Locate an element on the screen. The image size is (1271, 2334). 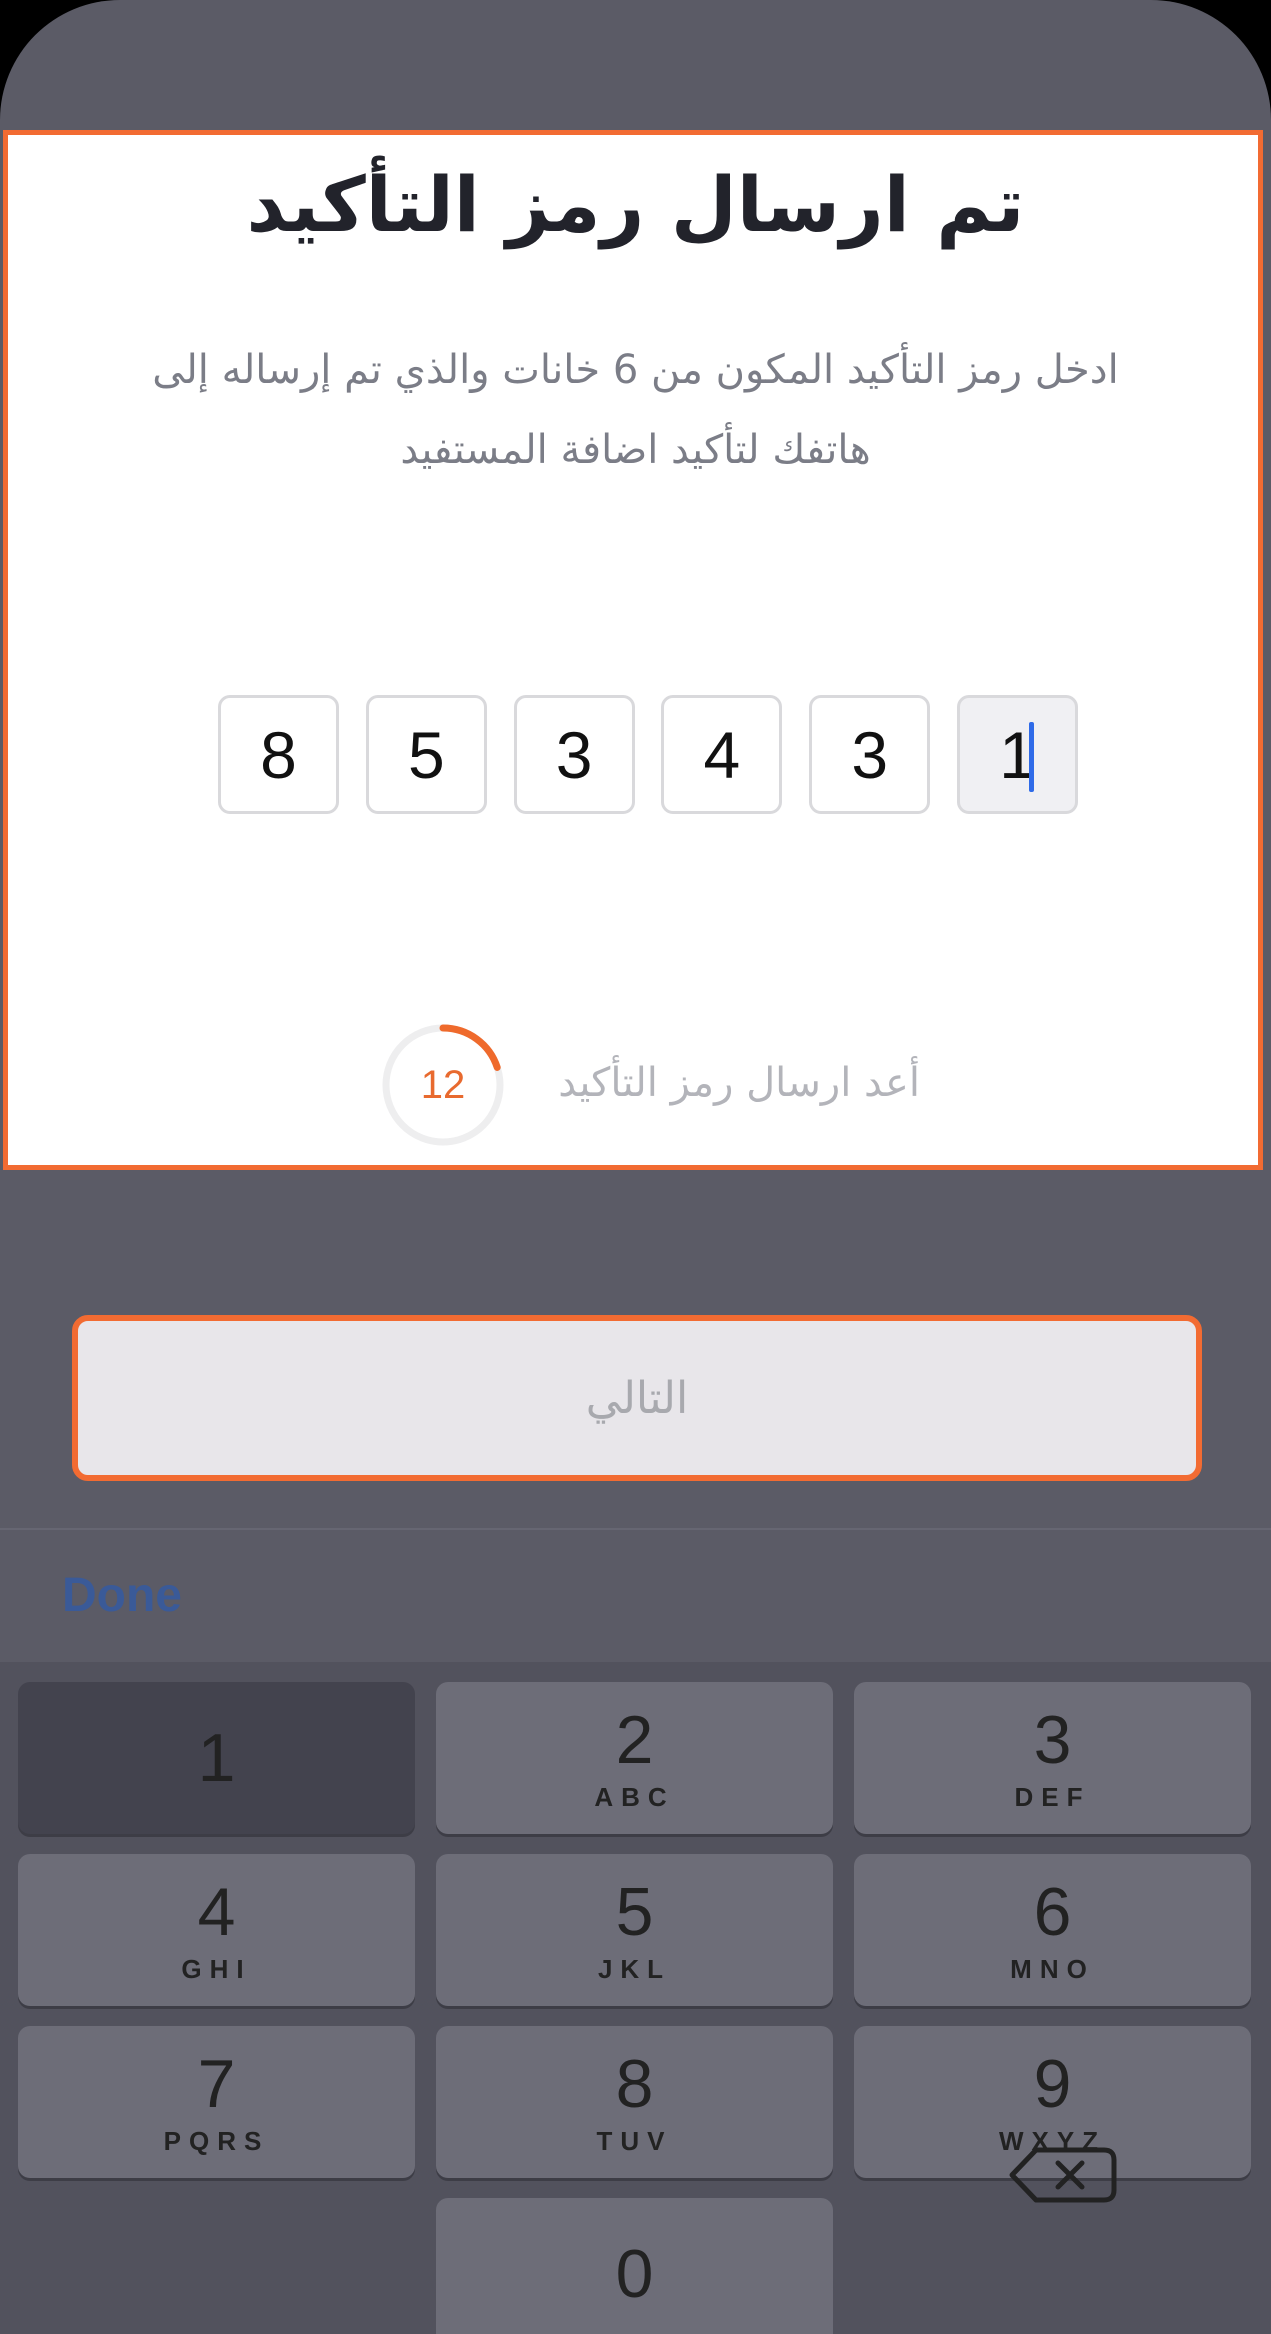
key-5: 5 JKL is located at coordinates (634, 1930).